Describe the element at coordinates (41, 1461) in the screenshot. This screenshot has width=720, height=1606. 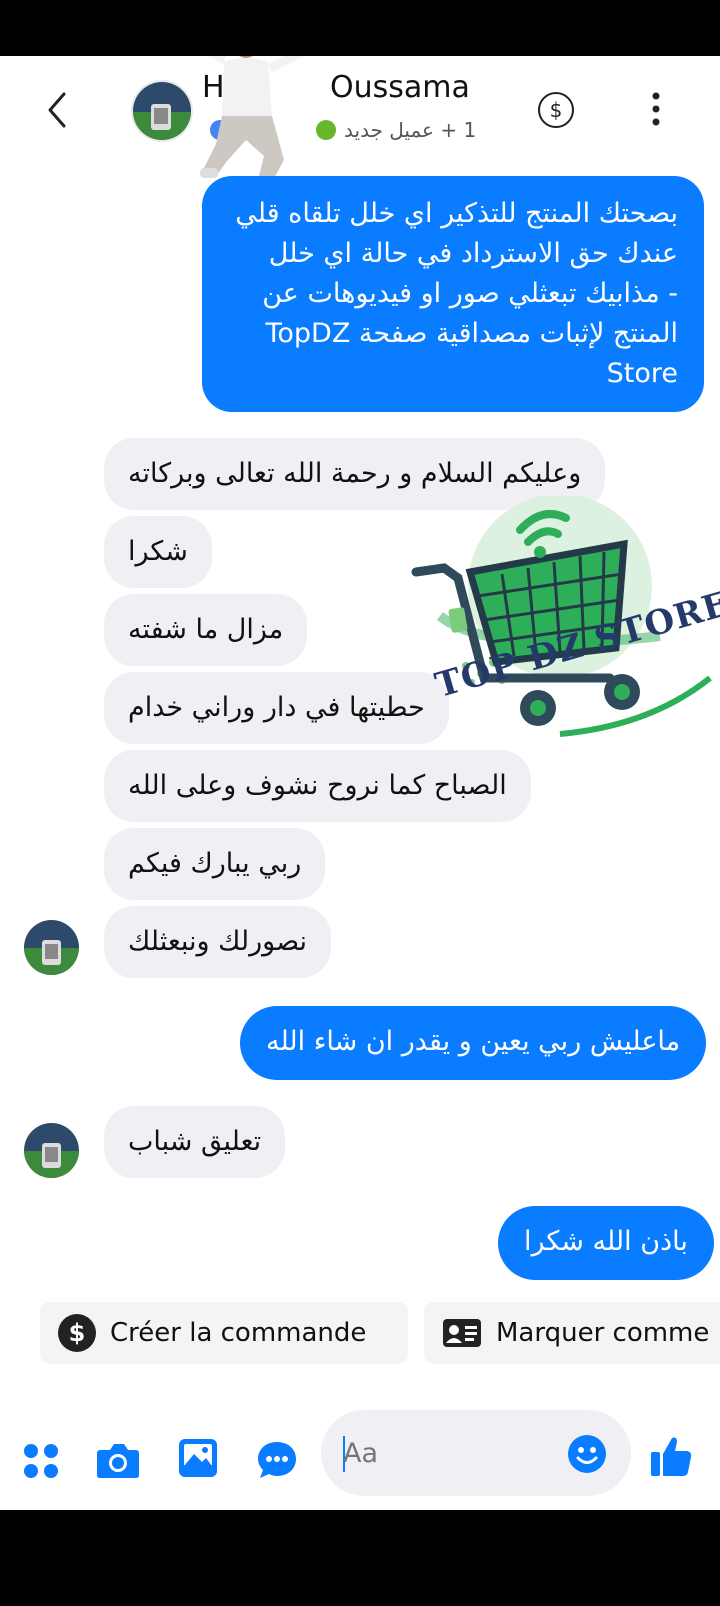
I see `apps-grid-icon` at that location.